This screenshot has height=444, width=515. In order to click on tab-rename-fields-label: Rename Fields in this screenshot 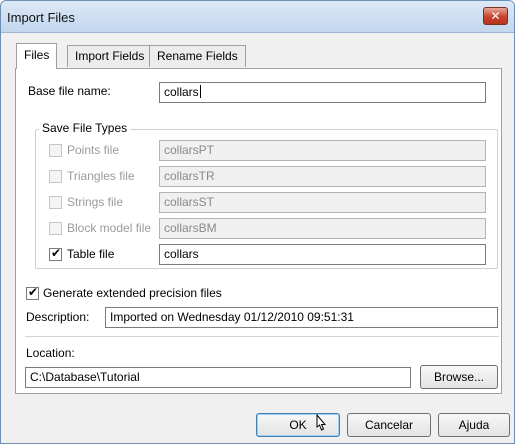, I will do `click(197, 56)`.